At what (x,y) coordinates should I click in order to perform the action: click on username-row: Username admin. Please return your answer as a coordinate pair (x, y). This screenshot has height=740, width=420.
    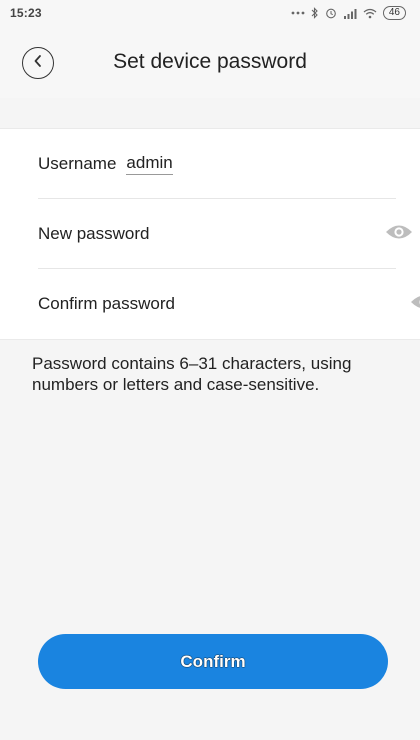
    Looking at the image, I should click on (217, 164).